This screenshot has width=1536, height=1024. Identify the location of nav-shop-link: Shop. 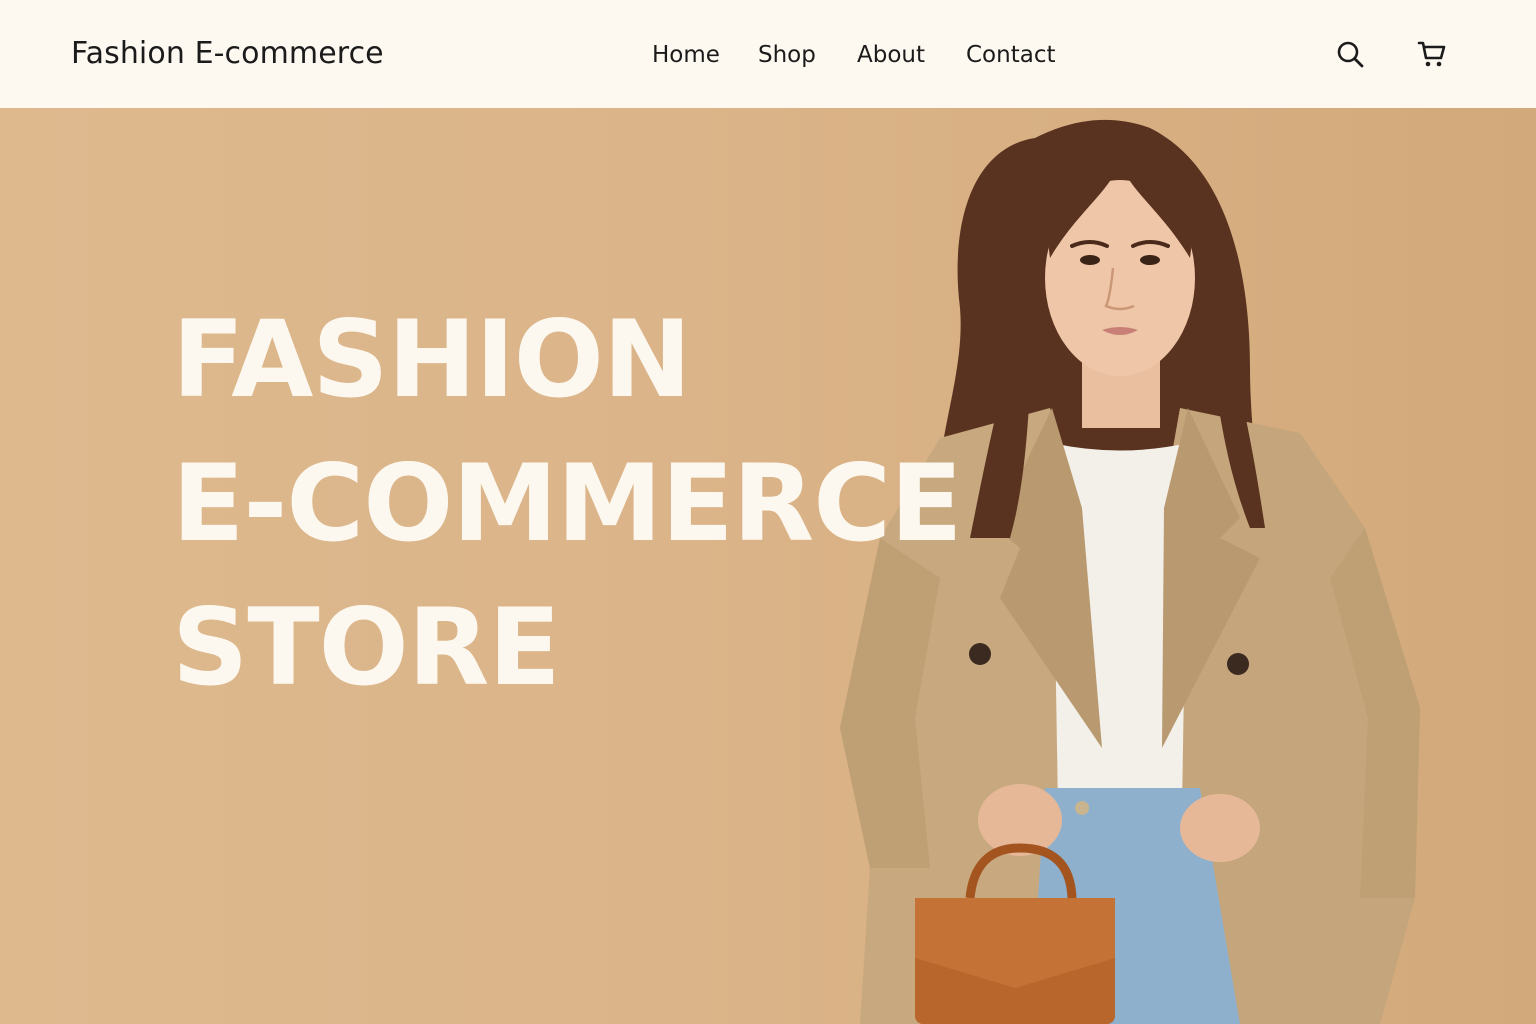
(787, 55).